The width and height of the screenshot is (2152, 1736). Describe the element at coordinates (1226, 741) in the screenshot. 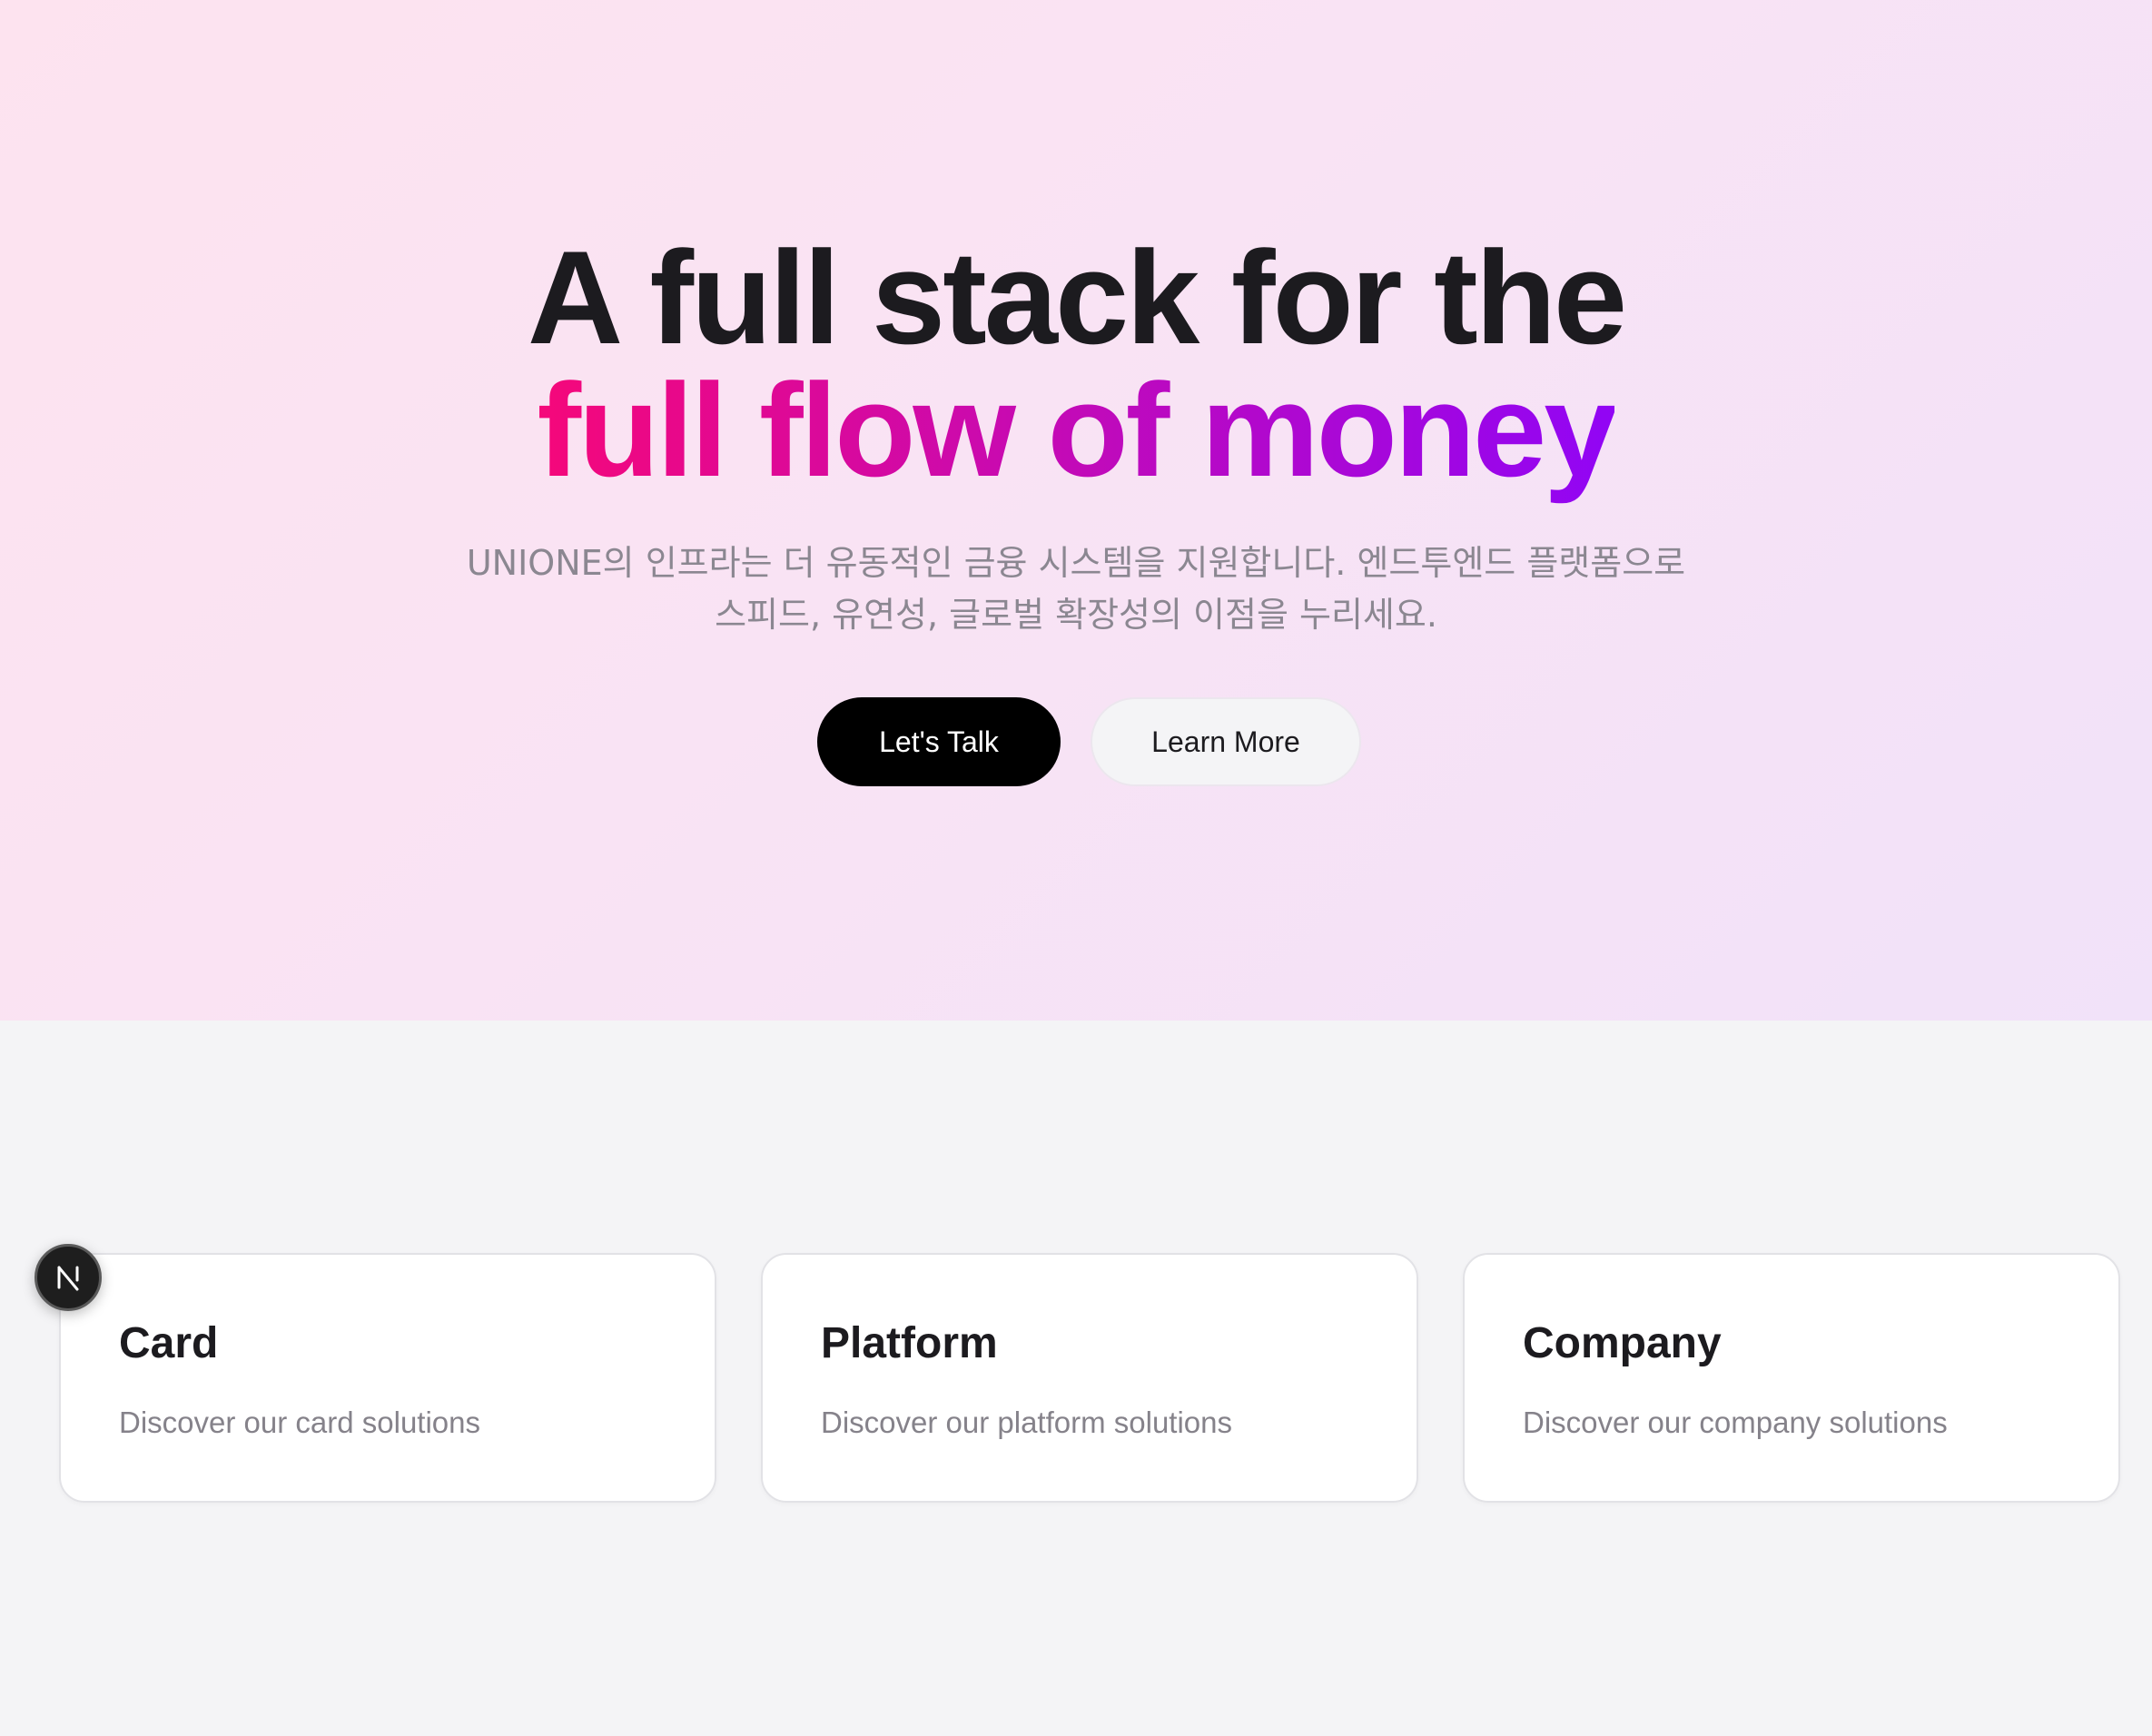

I see `learn-more-button: Learn More` at that location.